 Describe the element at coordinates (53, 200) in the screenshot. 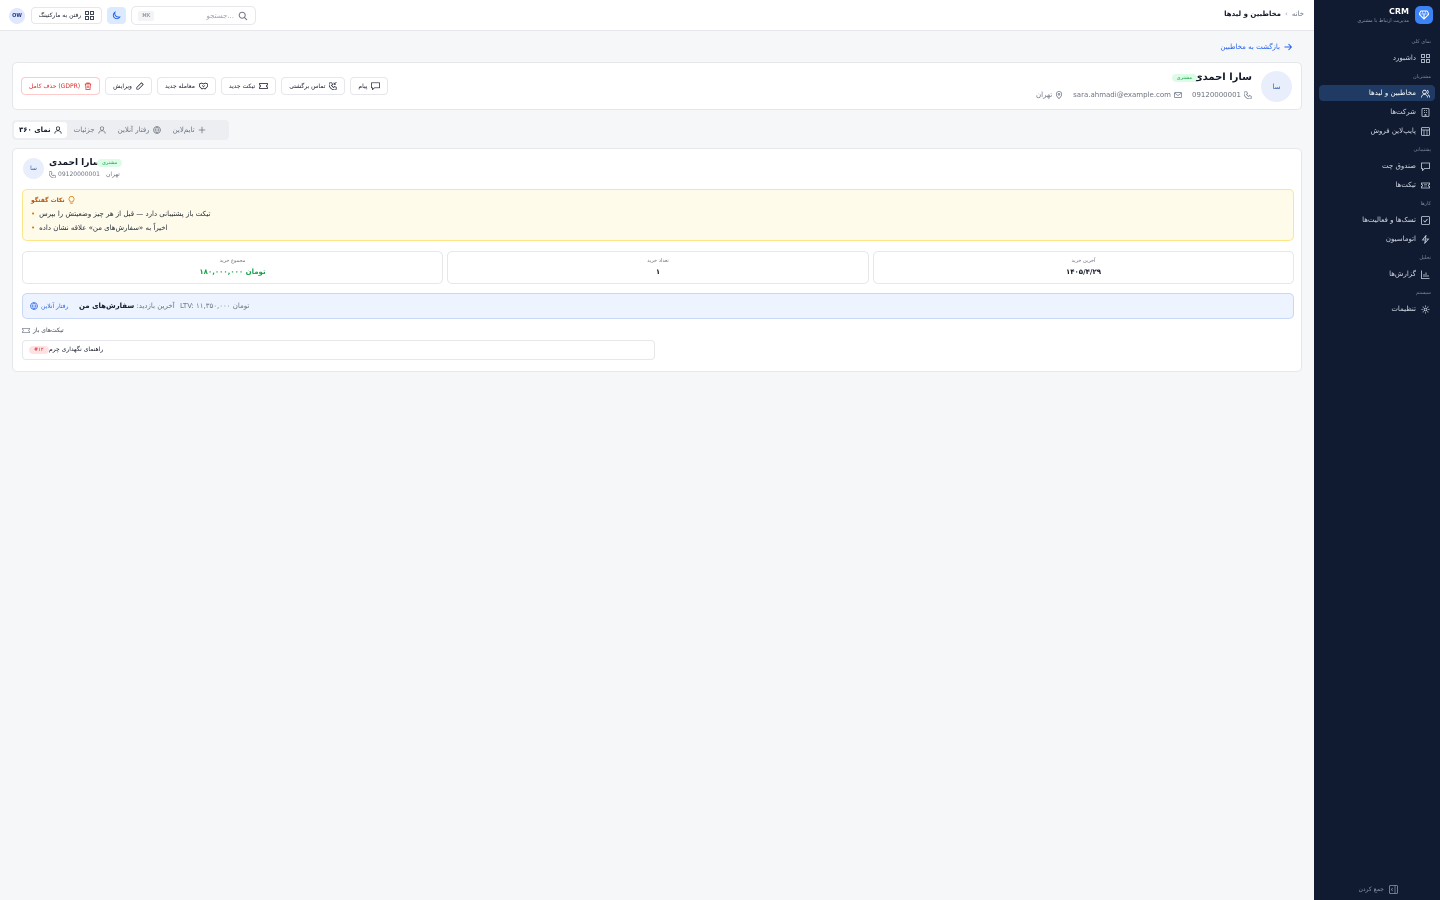

I see `notes-title: نکات گفتگو` at that location.